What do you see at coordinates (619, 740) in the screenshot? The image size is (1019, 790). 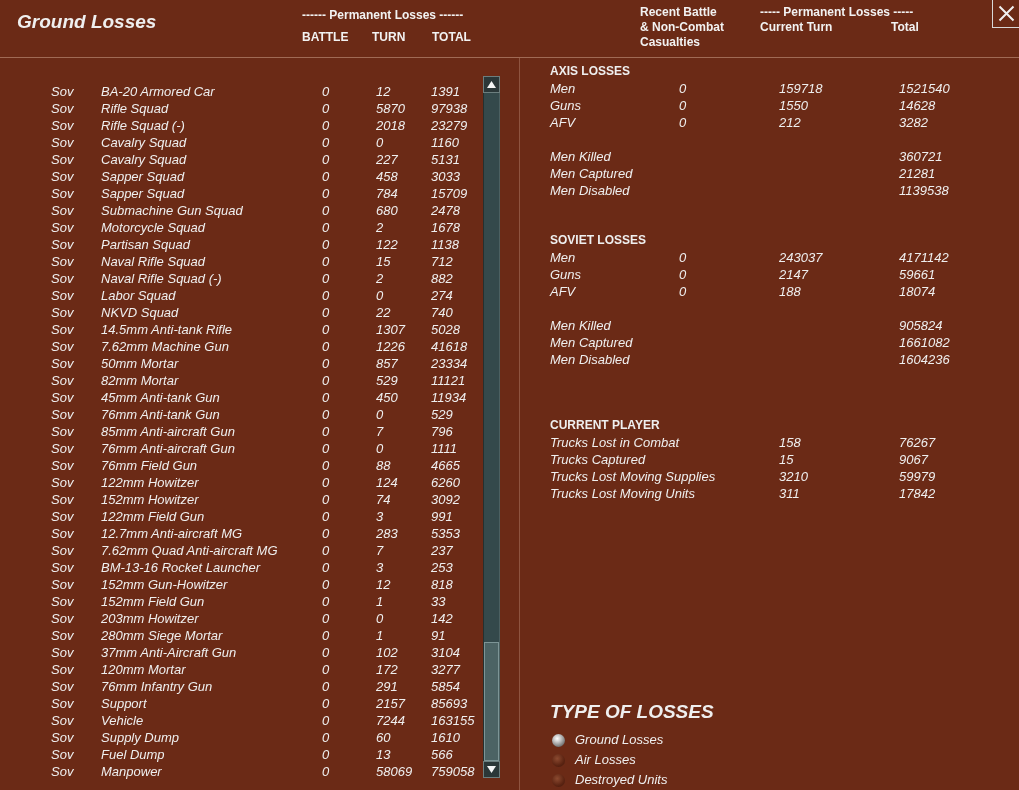 I see `radio-label: Ground Losses` at bounding box center [619, 740].